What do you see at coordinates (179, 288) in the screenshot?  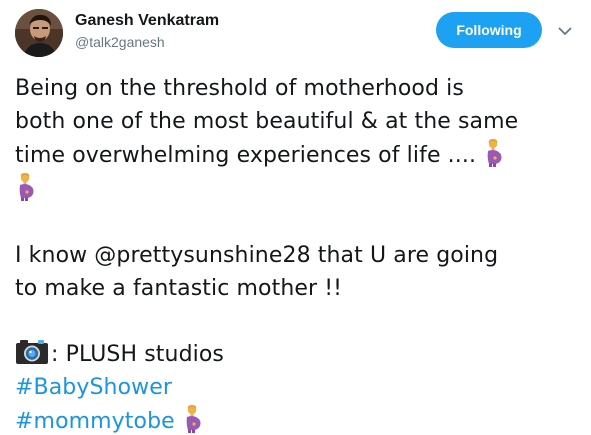 I see `tweet-text-line-5: to make a fantastic mother !!` at bounding box center [179, 288].